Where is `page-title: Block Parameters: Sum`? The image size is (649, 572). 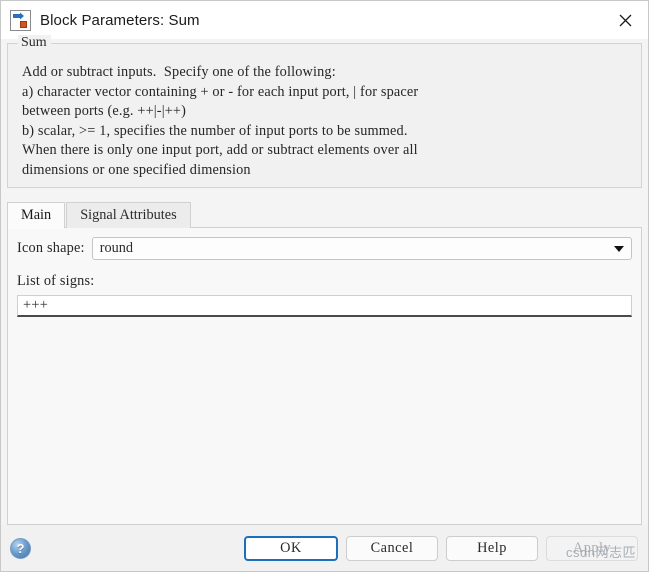
page-title: Block Parameters: Sum is located at coordinates (120, 20).